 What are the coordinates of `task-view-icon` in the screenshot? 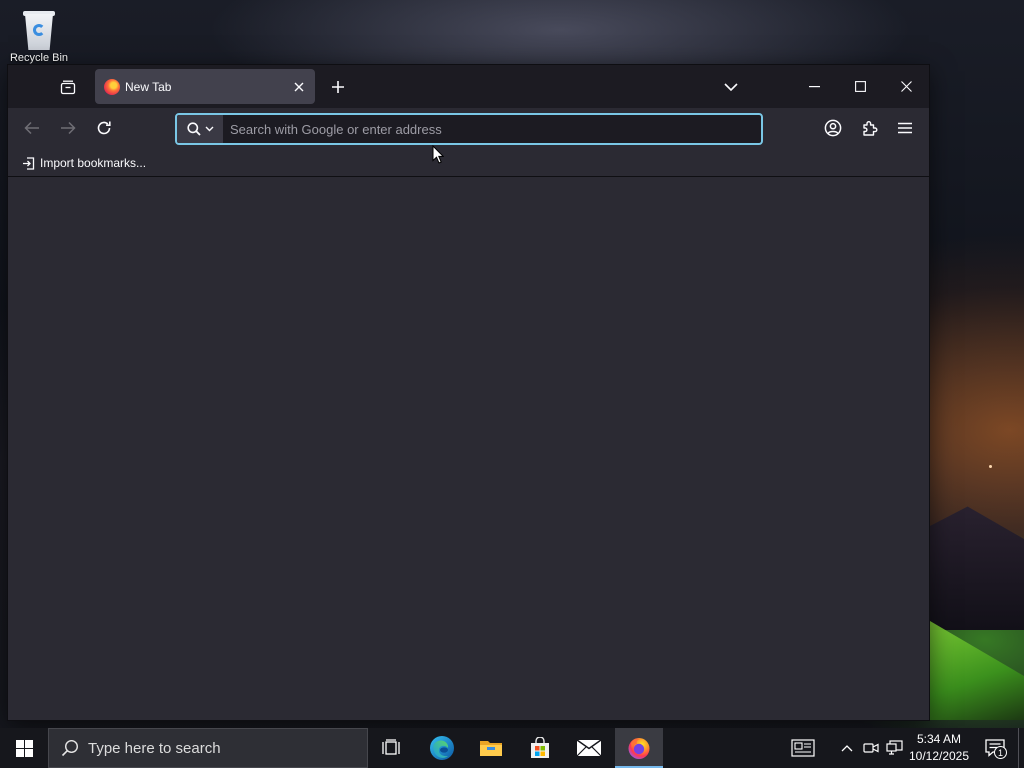 It's located at (391, 747).